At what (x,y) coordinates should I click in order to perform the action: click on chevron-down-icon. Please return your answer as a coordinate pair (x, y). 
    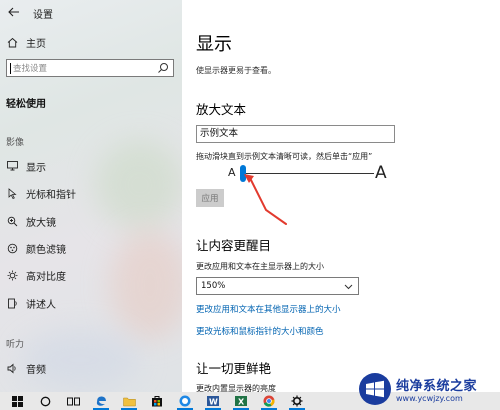
    Looking at the image, I should click on (348, 287).